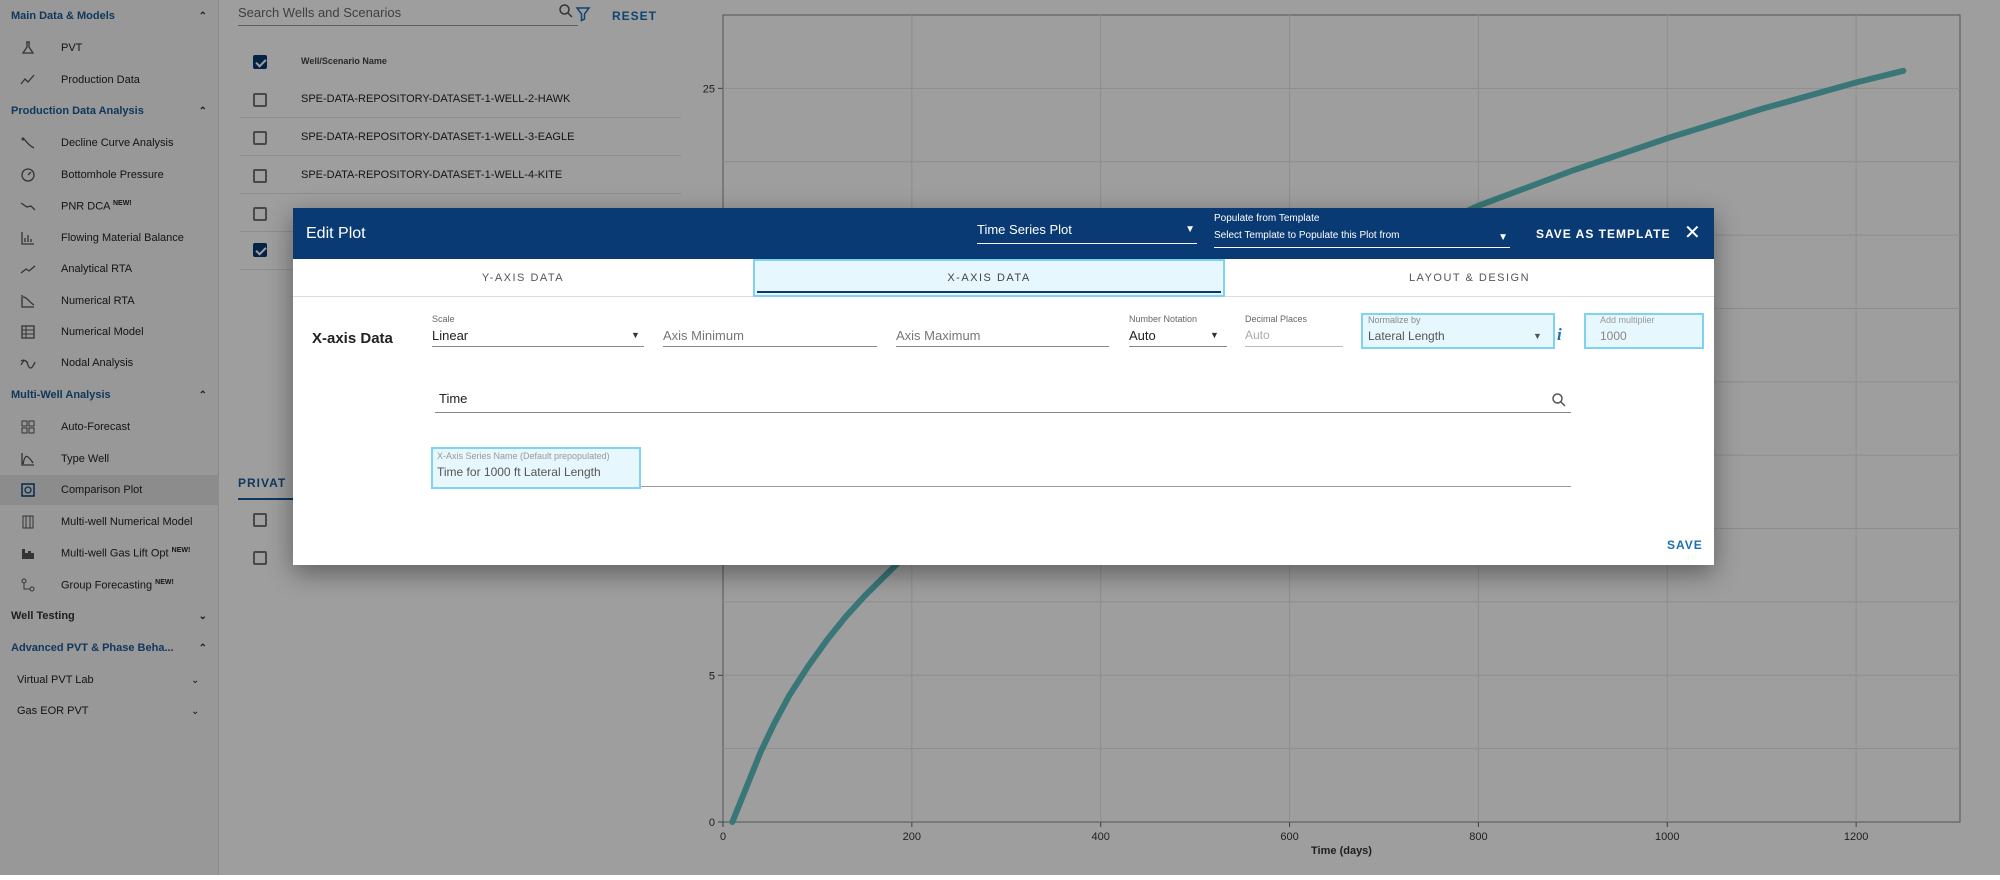  I want to click on axis-tabs: Y-AXIS DATA X-AXIS DATA LAYOUT & DESIGN, so click(1003, 278).